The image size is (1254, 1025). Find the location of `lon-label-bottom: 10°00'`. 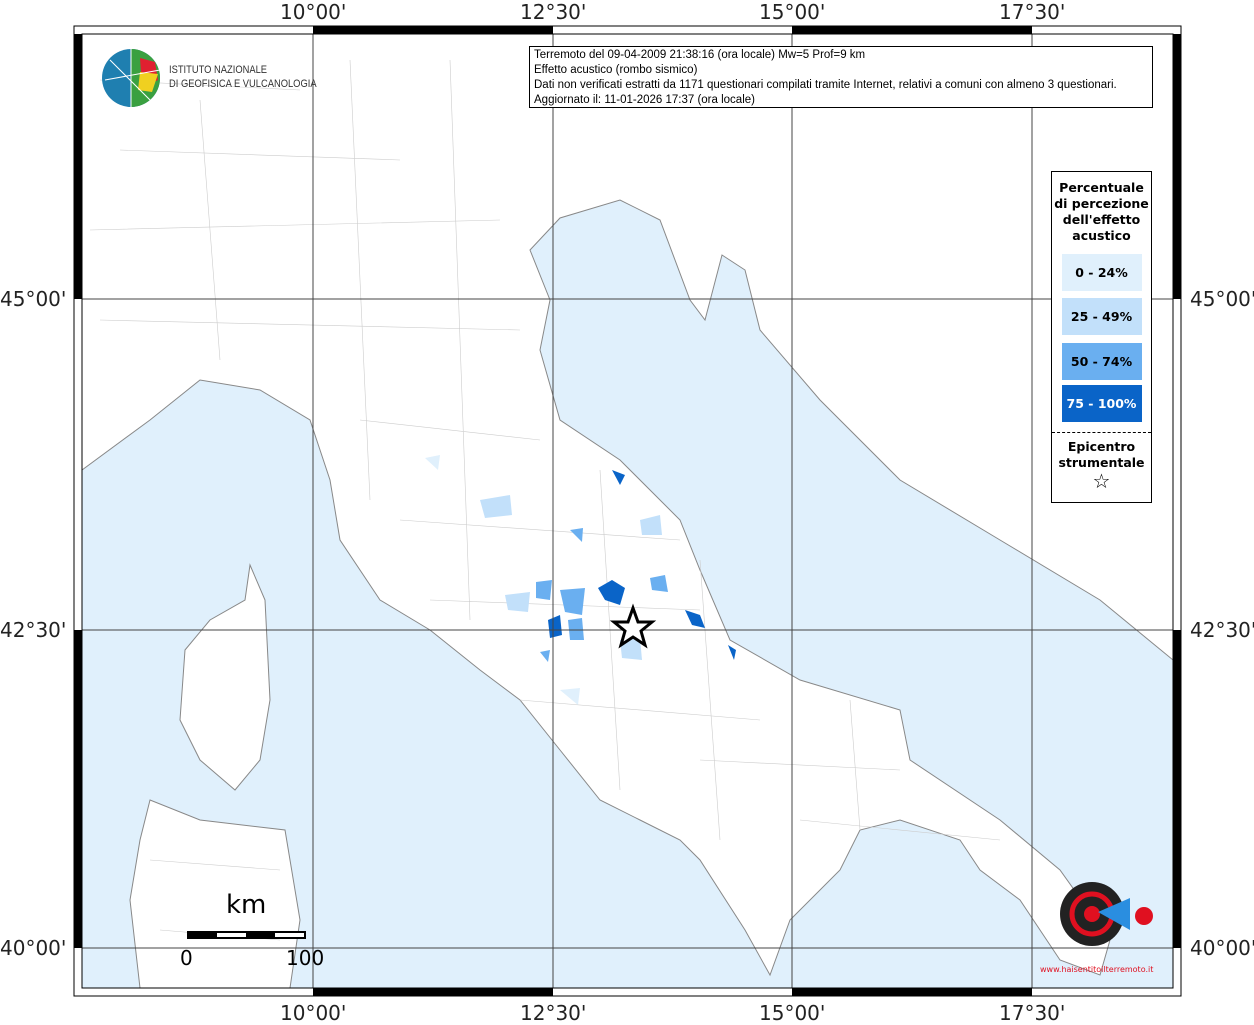

lon-label-bottom: 10°00' is located at coordinates (313, 1013).